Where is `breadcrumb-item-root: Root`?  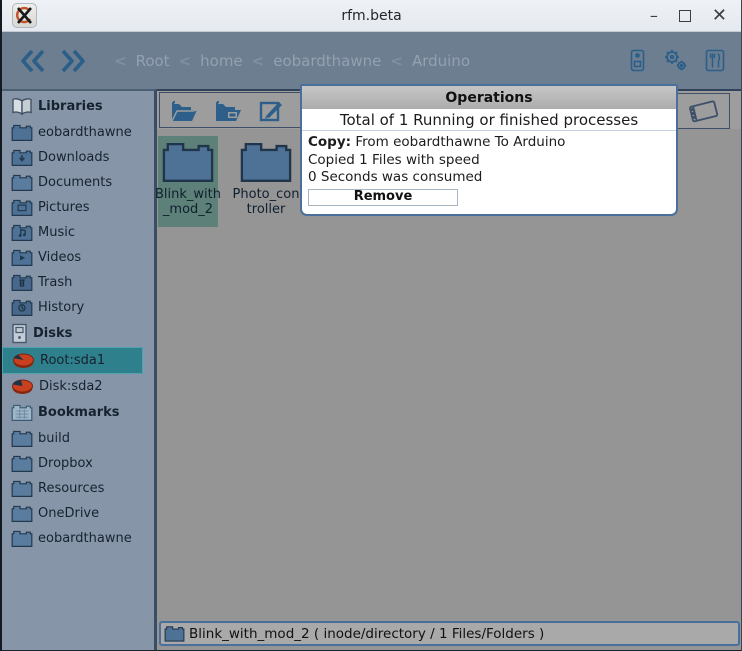 breadcrumb-item-root: Root is located at coordinates (153, 61).